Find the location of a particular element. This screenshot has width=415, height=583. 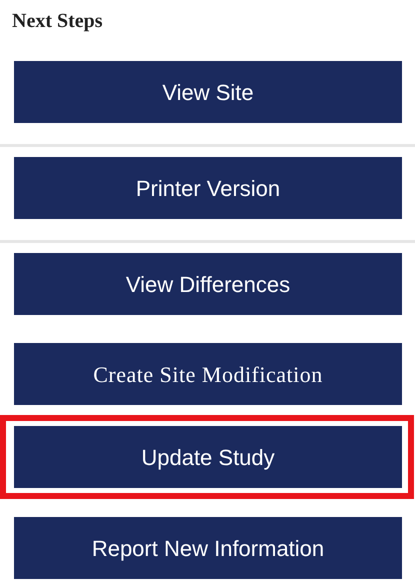

nav-button: View Differences is located at coordinates (208, 284).